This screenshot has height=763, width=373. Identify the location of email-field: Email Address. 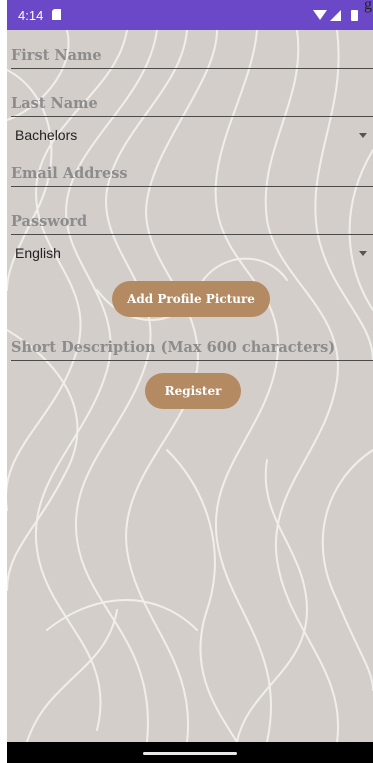
(192, 170).